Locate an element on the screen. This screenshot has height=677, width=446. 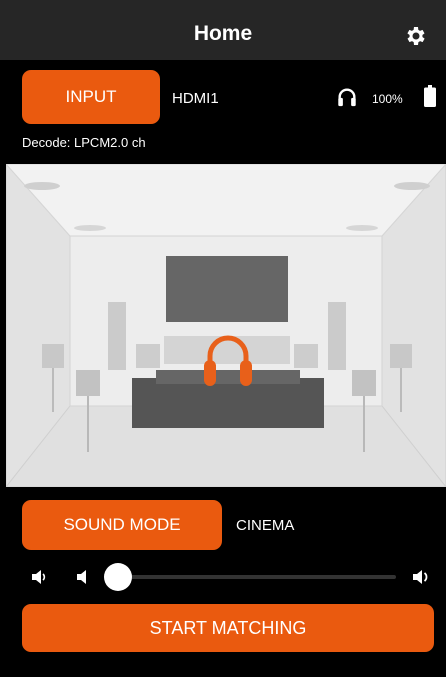
decode-status: Decode: LPCM2.0 ch is located at coordinates (84, 142).